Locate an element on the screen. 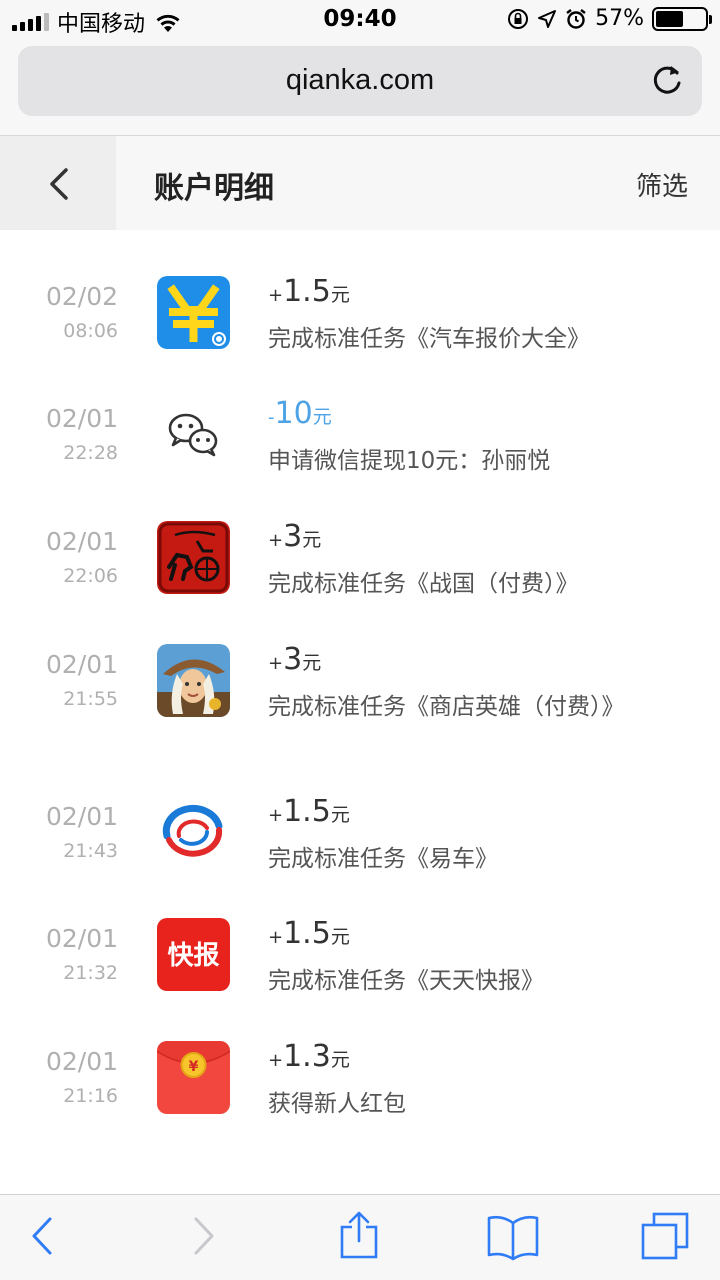 The height and width of the screenshot is (1280, 720). location-arrow-icon is located at coordinates (547, 18).